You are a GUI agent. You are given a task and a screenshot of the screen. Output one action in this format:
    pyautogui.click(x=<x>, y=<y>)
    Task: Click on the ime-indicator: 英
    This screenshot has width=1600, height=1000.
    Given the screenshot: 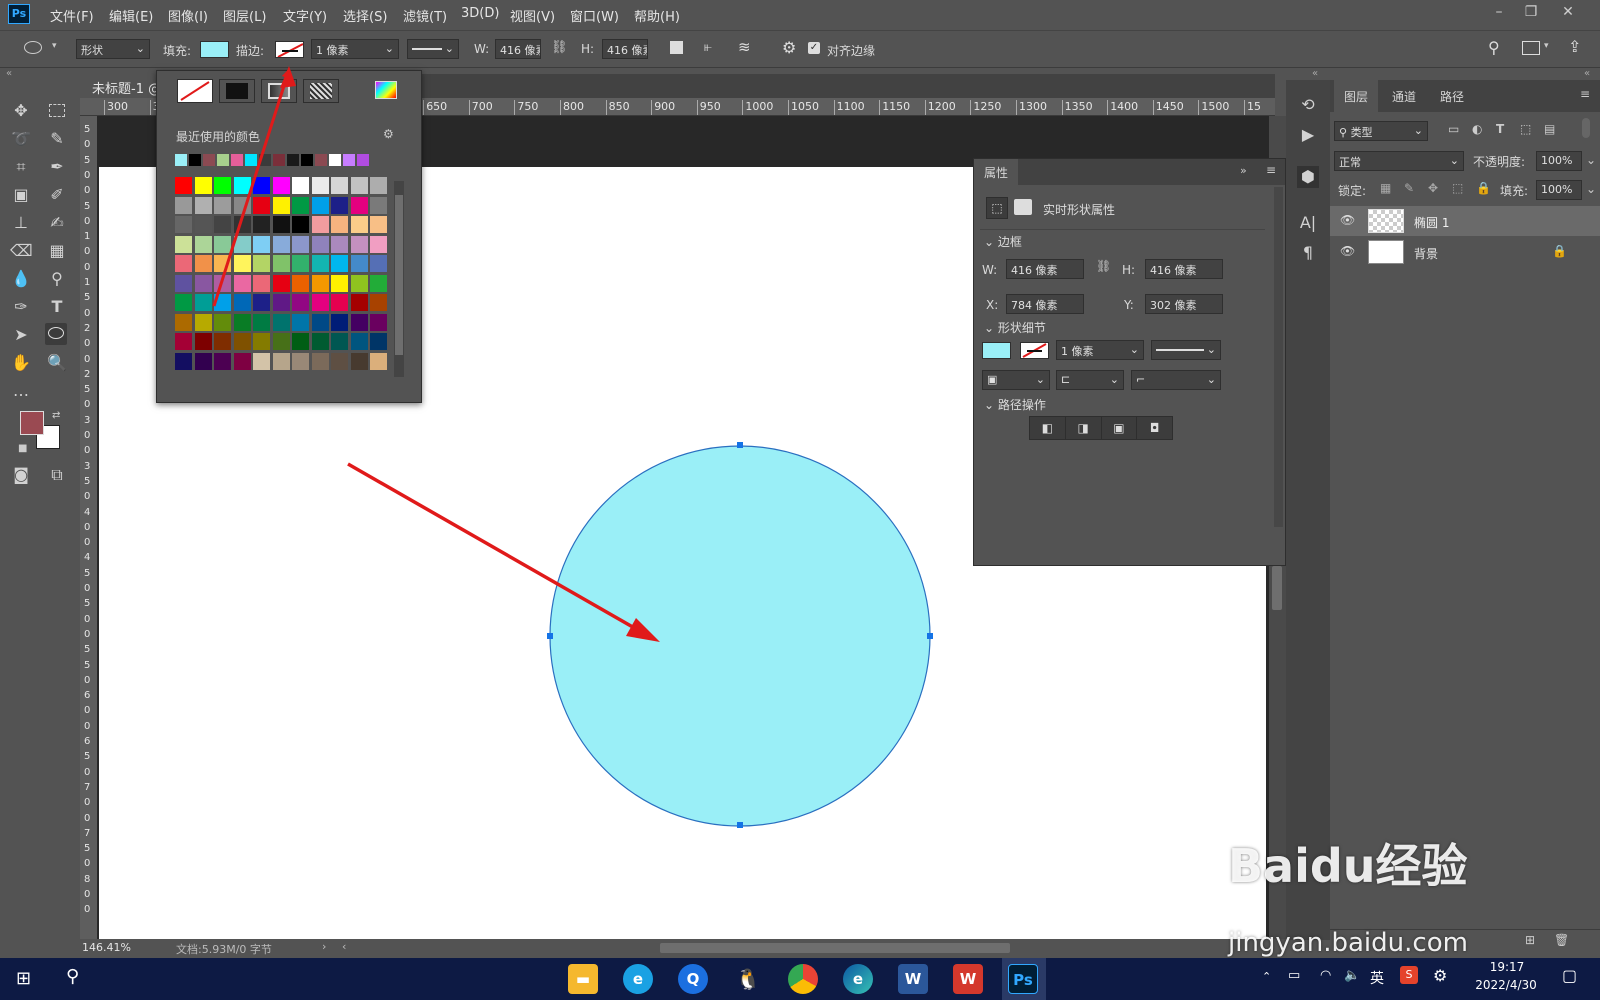 What is the action you would take?
    pyautogui.click(x=1377, y=978)
    